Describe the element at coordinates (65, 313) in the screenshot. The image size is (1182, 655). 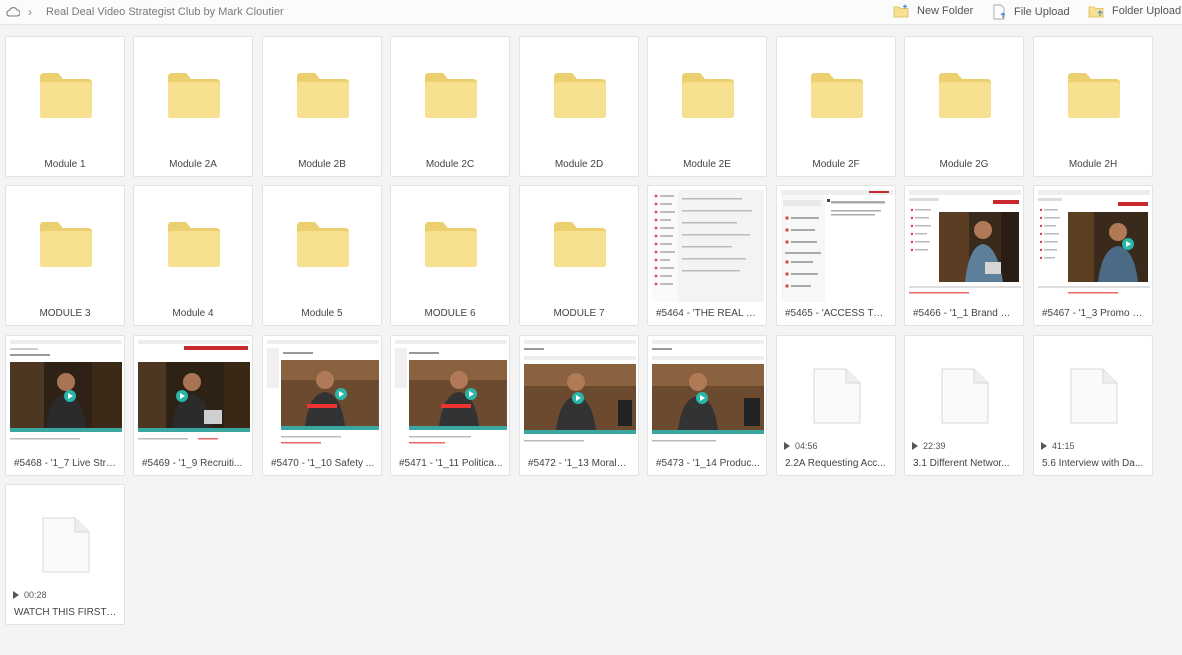
I see `folder-name: MODULE 3` at that location.